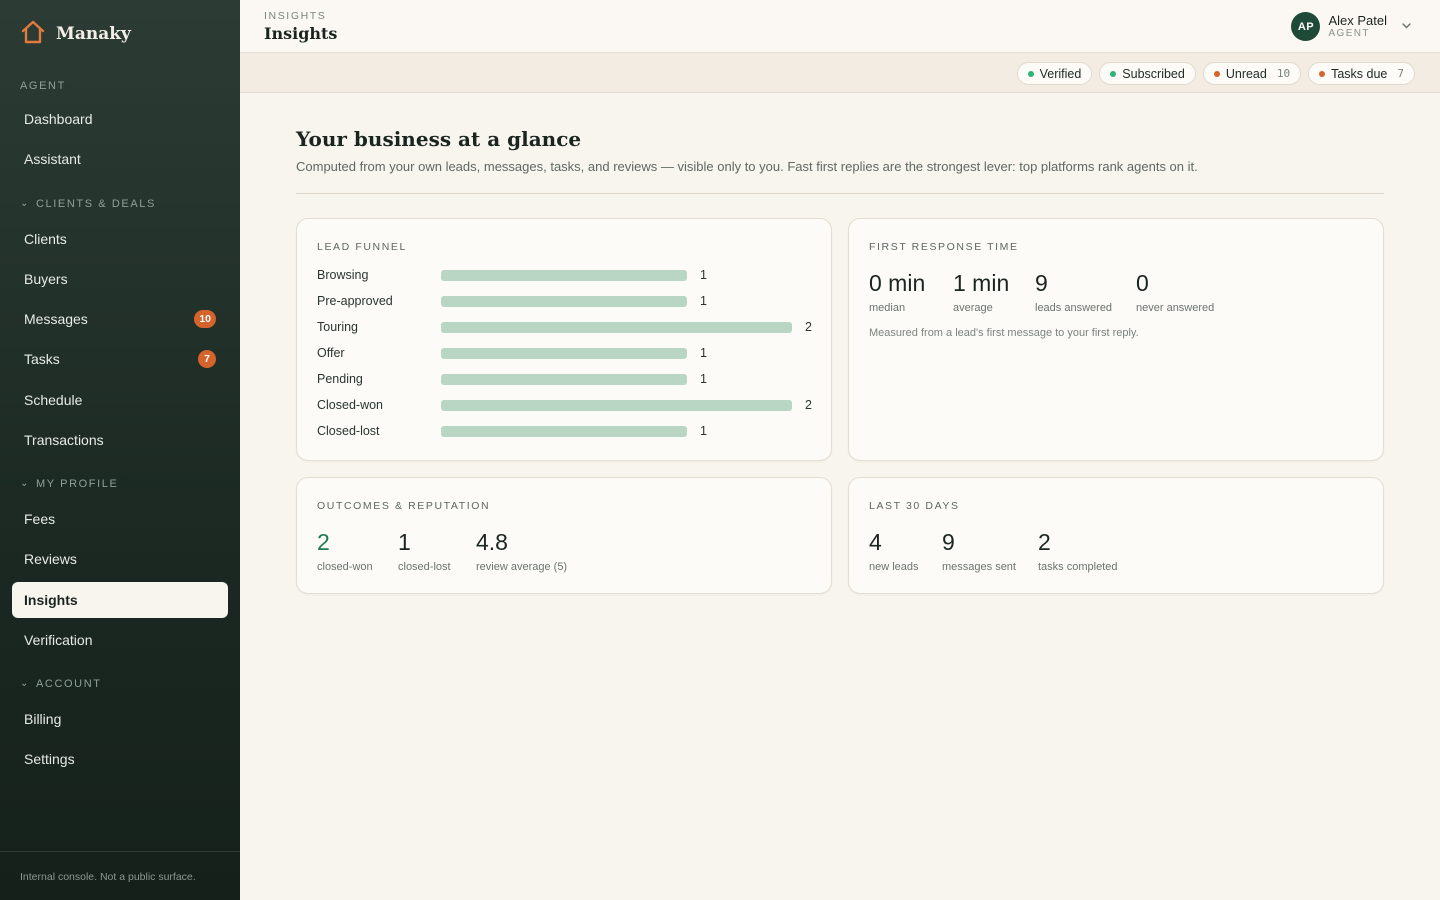  Describe the element at coordinates (981, 283) in the screenshot. I see `stat-value: 1 min` at that location.